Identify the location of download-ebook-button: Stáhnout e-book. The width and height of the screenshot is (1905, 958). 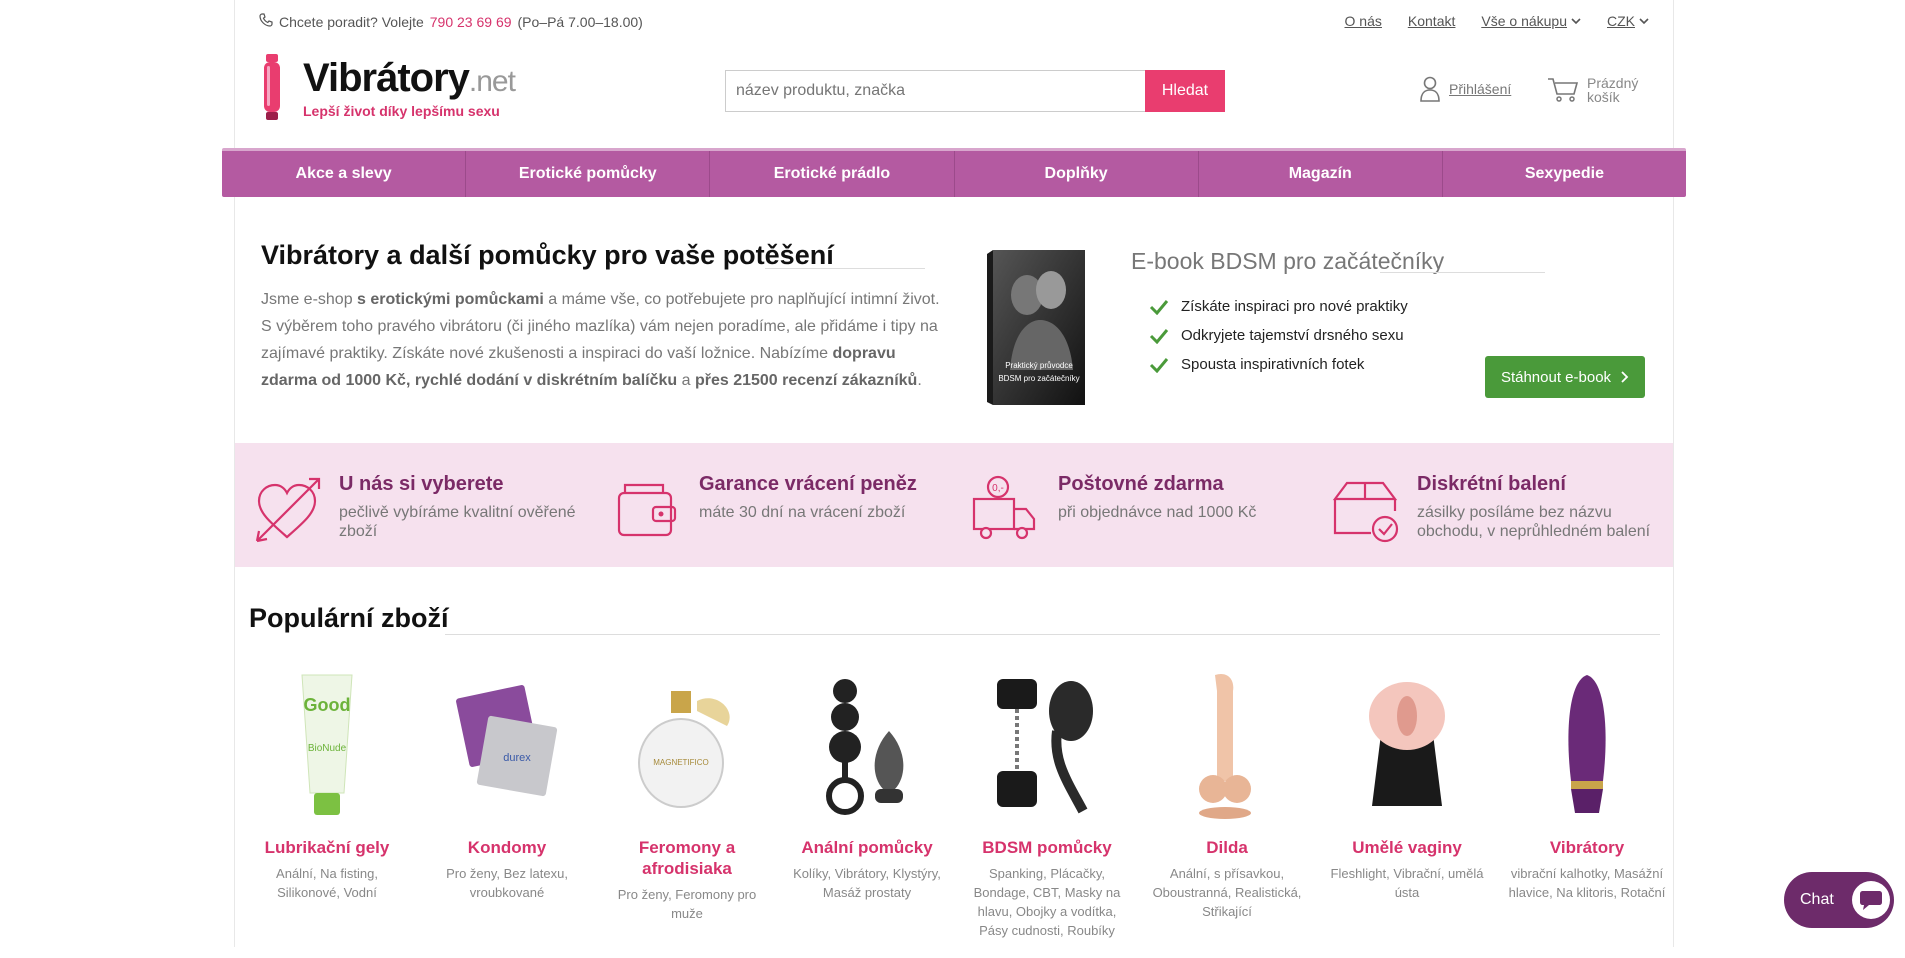
(1565, 377).